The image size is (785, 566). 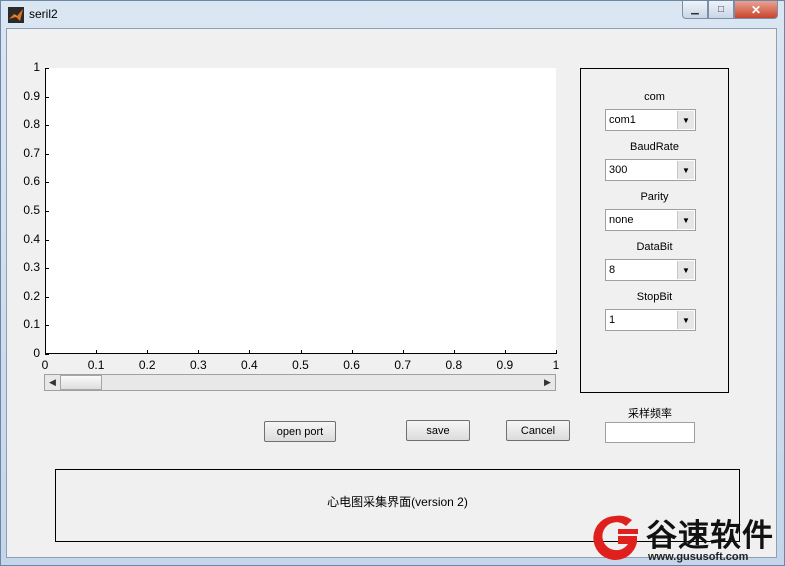 What do you see at coordinates (698, 557) in the screenshot?
I see `watermark-url: www.gususoft.com` at bounding box center [698, 557].